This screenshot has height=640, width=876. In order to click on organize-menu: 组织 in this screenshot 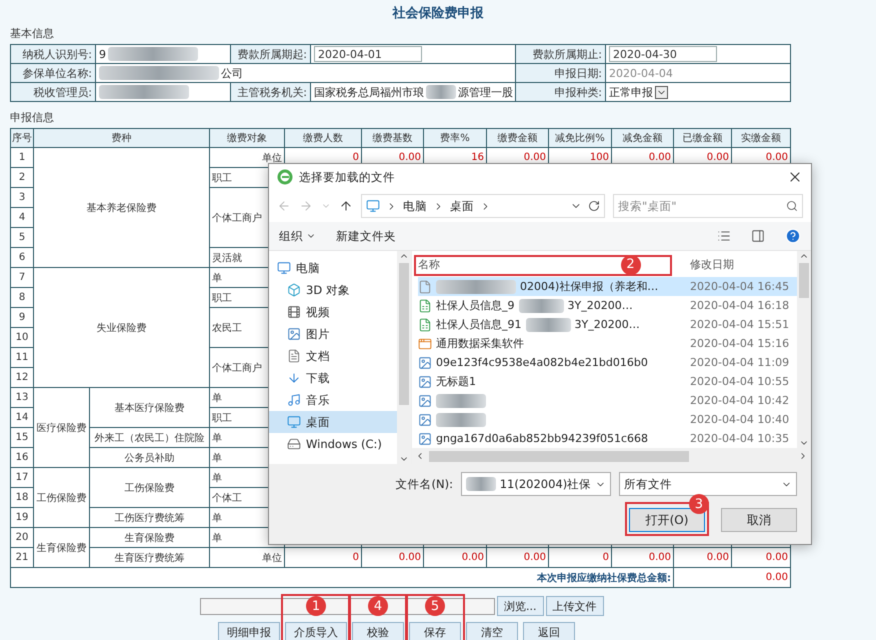, I will do `click(297, 236)`.